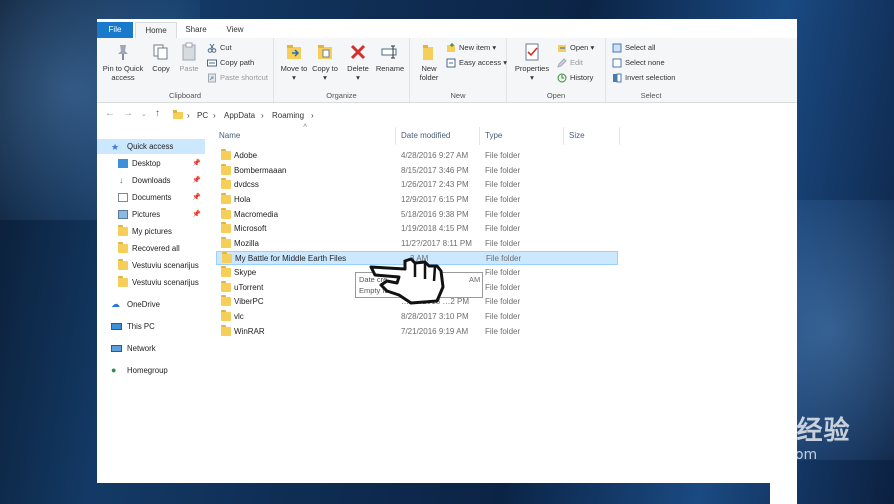 The height and width of the screenshot is (504, 894). I want to click on properties-dropdown-arrow: ▾, so click(532, 77).